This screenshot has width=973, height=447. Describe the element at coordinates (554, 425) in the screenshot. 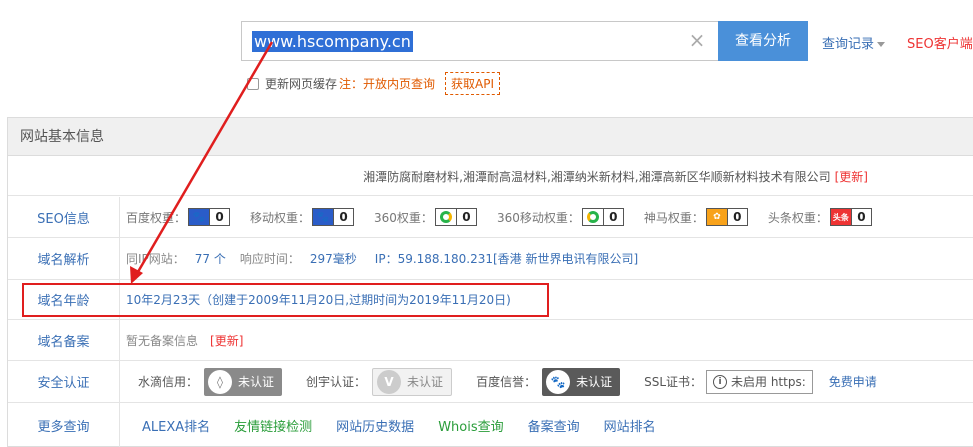

I see `icp-query-link: 备案查询` at that location.